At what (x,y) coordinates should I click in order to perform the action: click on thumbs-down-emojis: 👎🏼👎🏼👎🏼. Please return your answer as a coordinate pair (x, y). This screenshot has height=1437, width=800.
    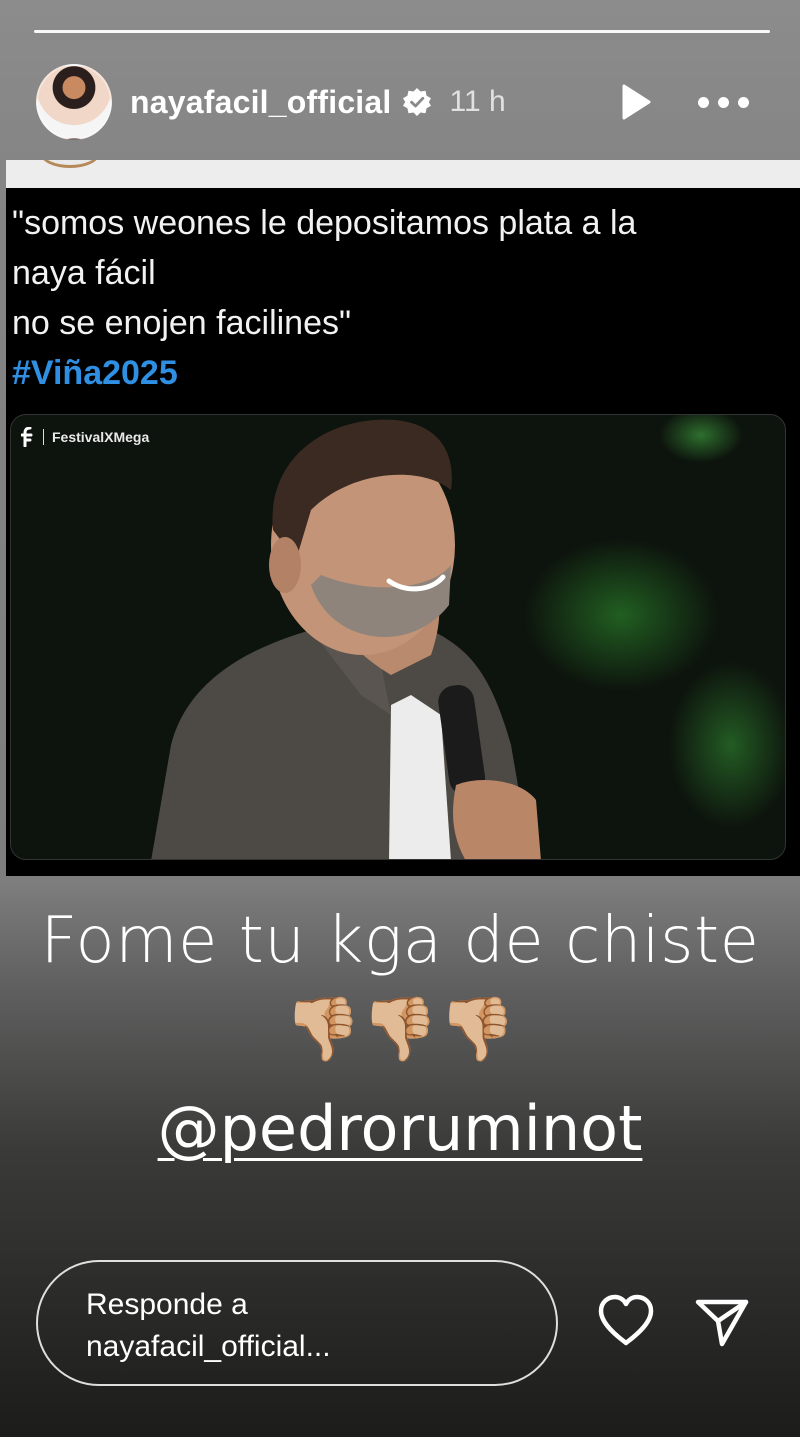
    Looking at the image, I should click on (400, 1028).